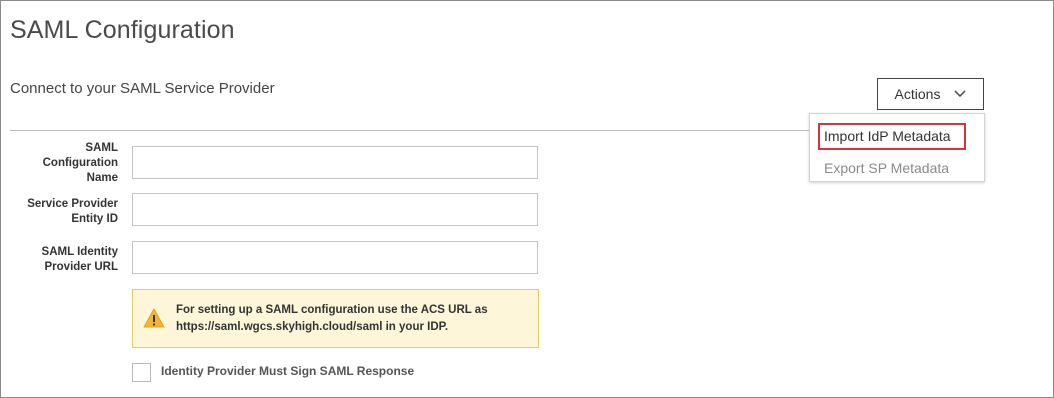 Image resolution: width=1054 pixels, height=398 pixels. Describe the element at coordinates (410, 130) in the screenshot. I see `section-divider` at that location.